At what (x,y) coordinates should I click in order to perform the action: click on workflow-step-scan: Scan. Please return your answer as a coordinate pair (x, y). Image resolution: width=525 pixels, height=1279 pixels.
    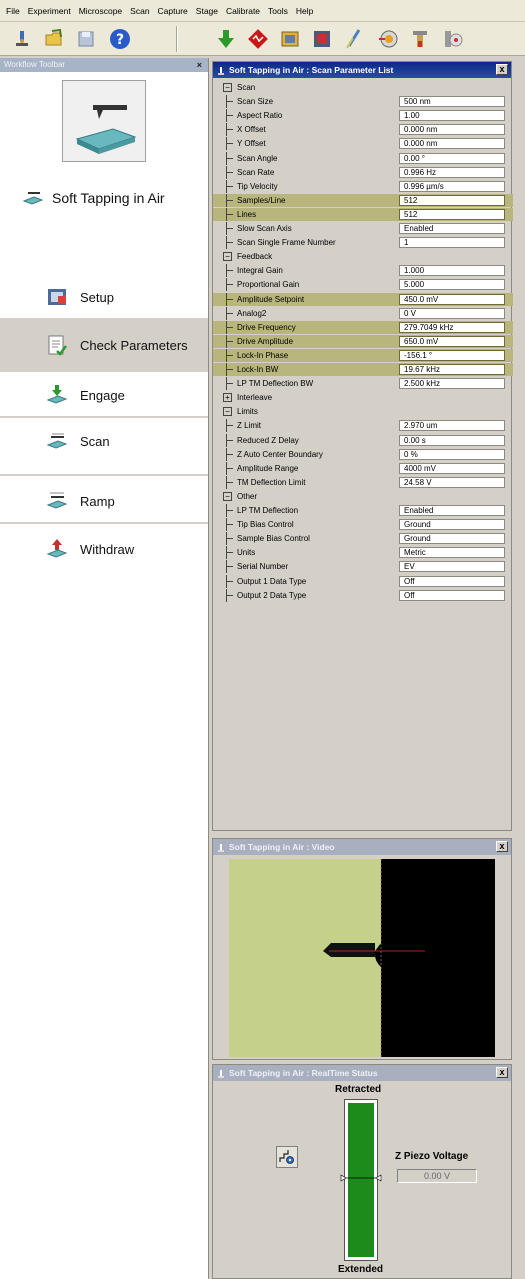
    Looking at the image, I should click on (104, 441).